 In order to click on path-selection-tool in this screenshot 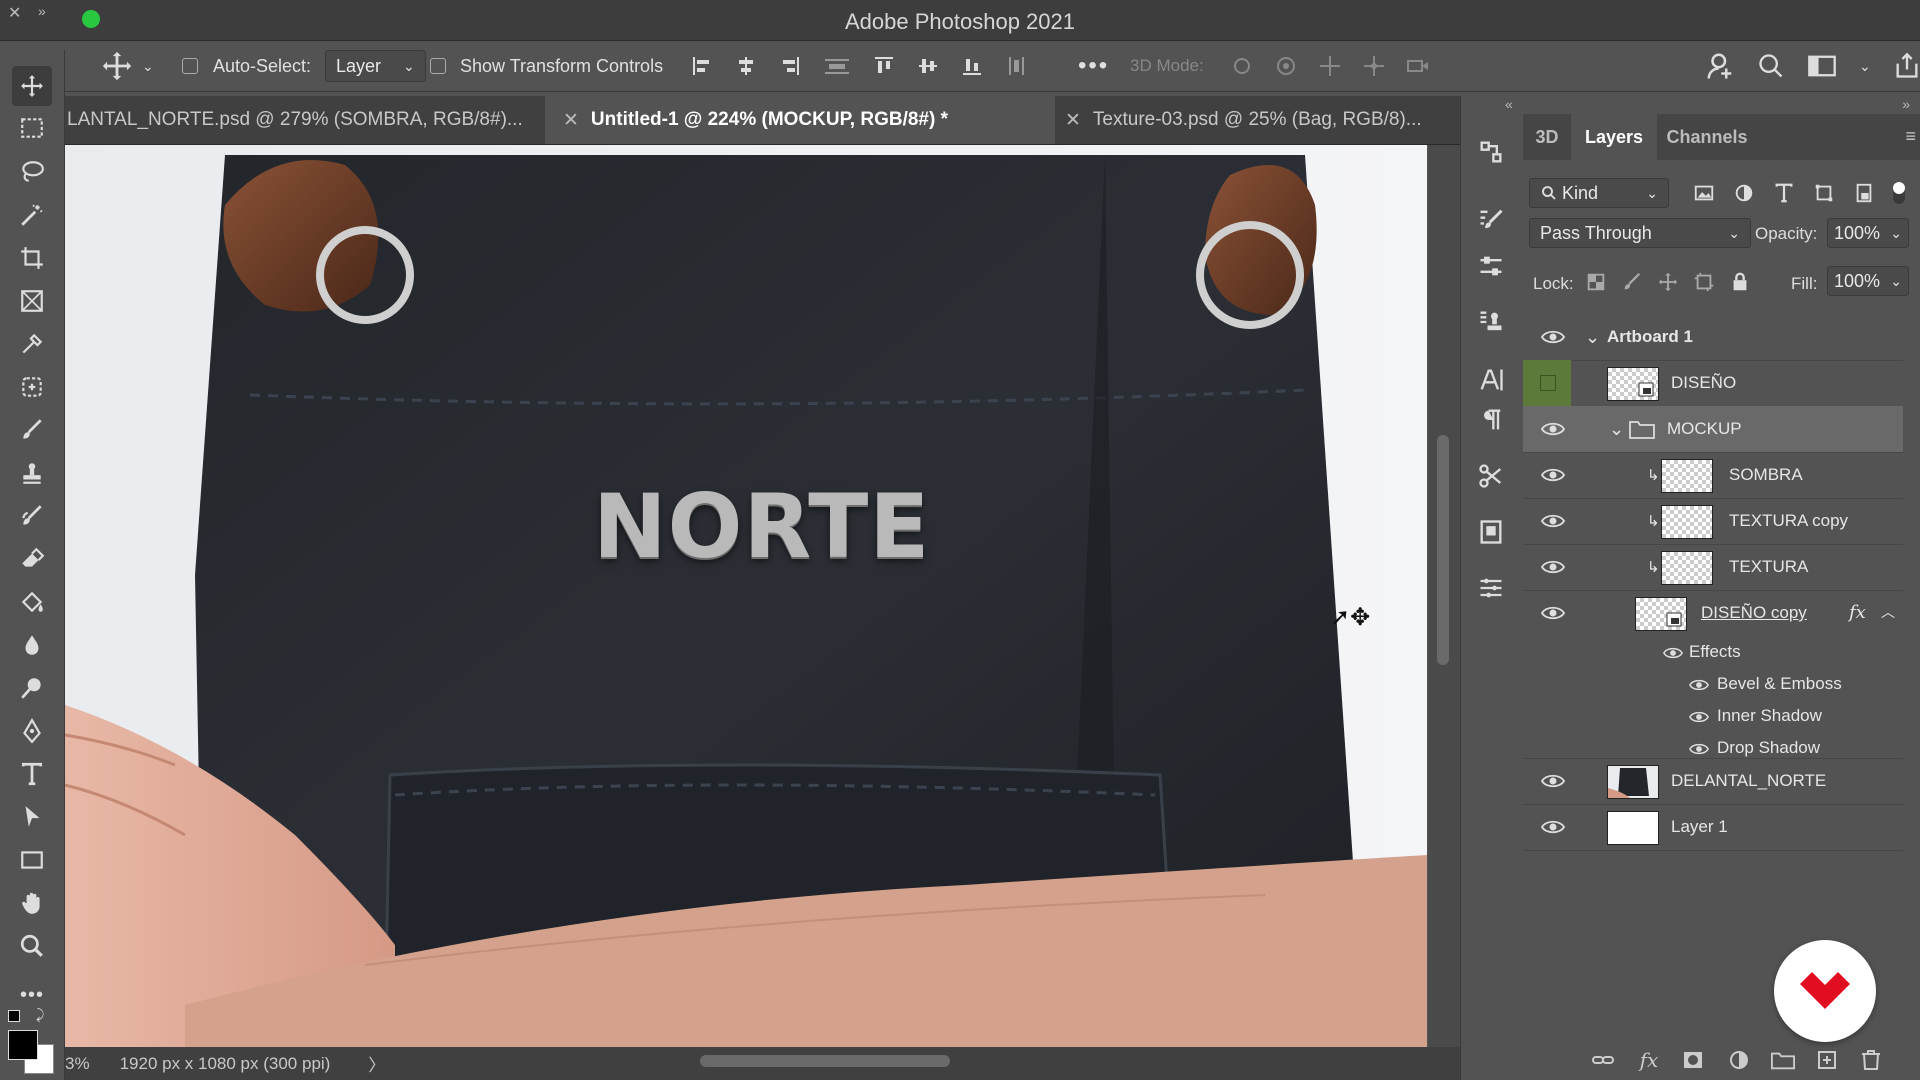, I will do `click(32, 817)`.